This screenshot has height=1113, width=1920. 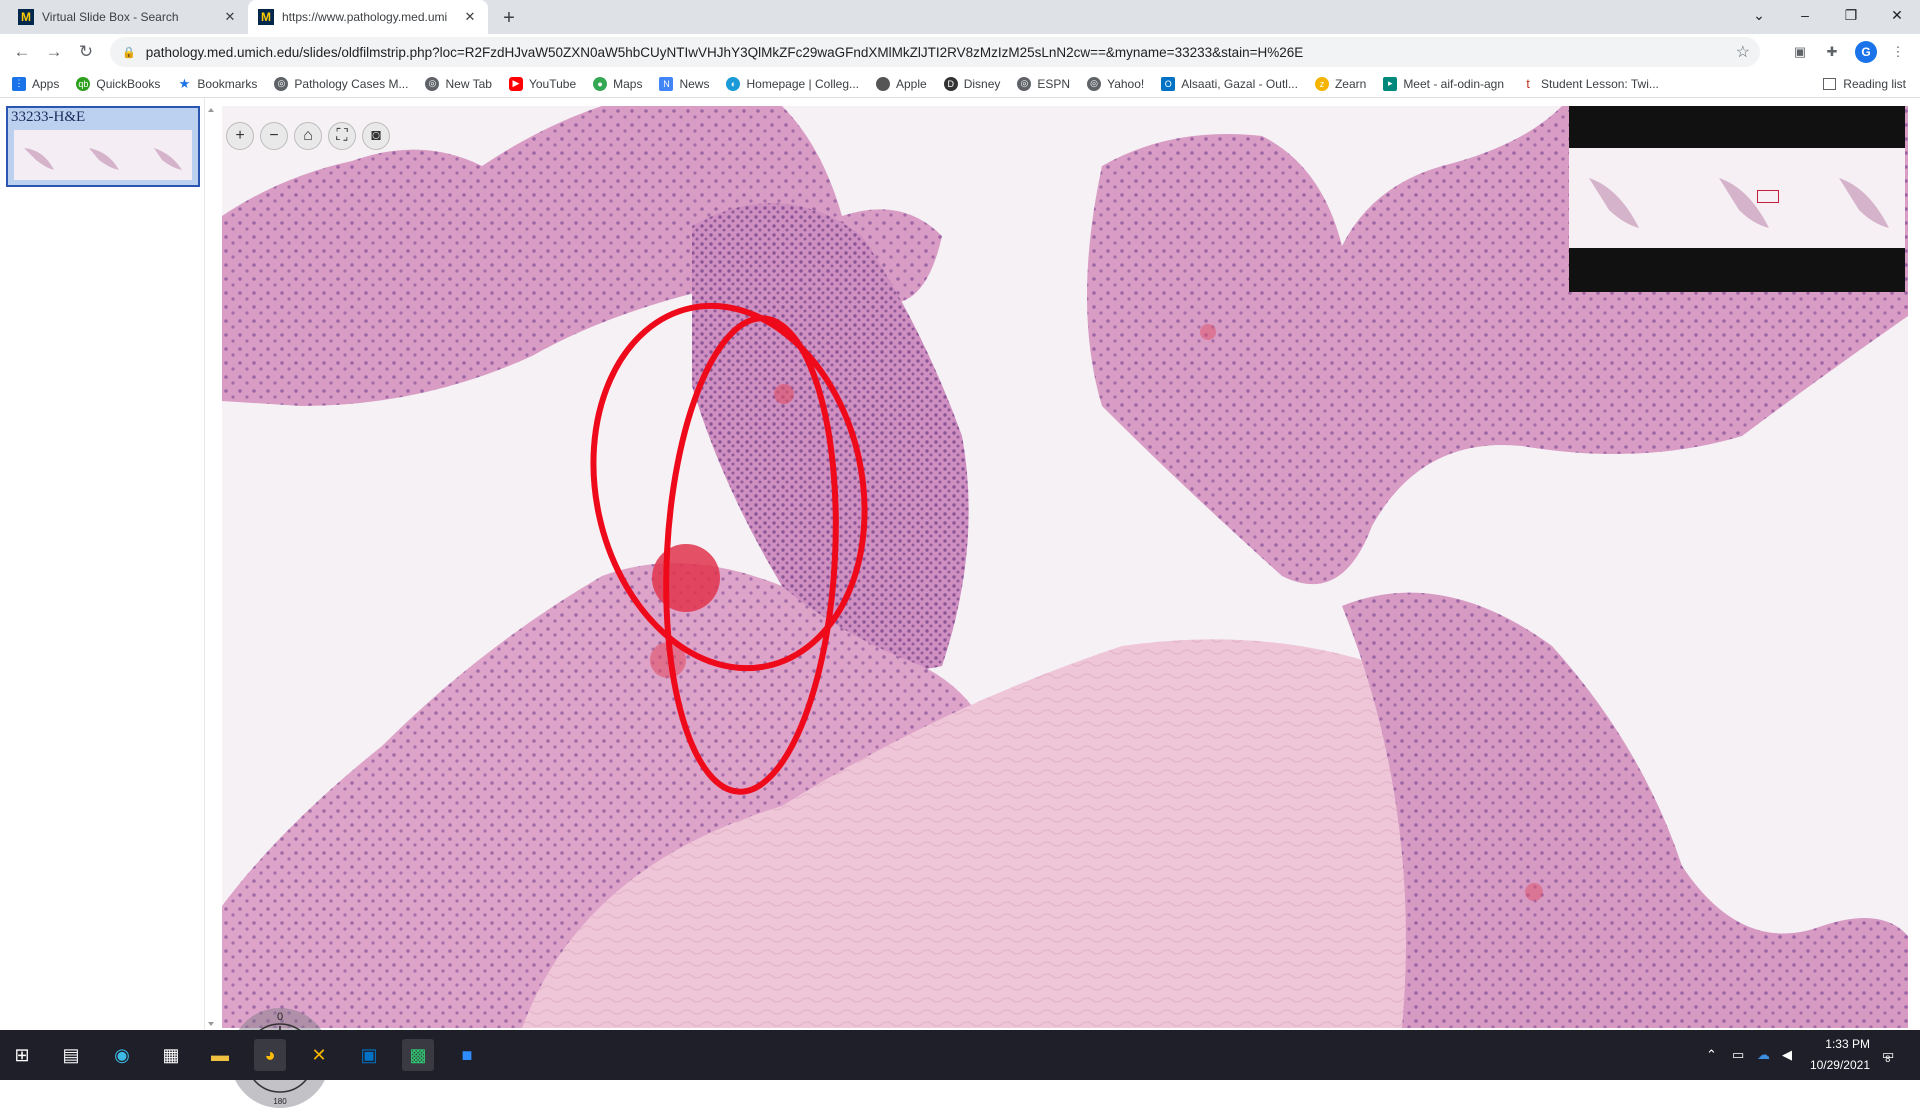 What do you see at coordinates (628, 83) in the screenshot?
I see `bookmark-label: Maps` at bounding box center [628, 83].